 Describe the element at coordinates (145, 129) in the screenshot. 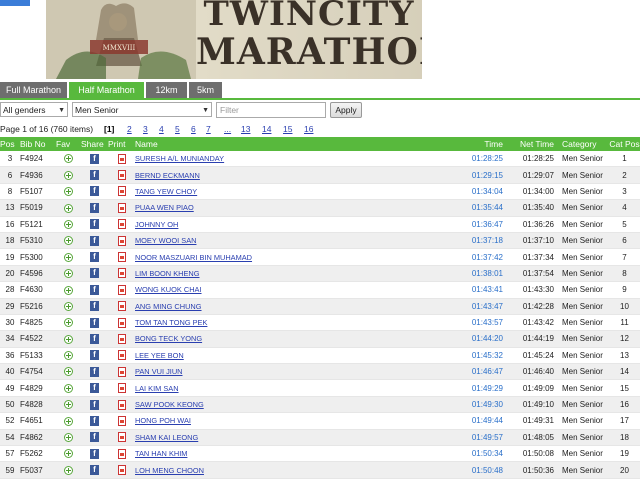

I see `page-link: 3` at that location.